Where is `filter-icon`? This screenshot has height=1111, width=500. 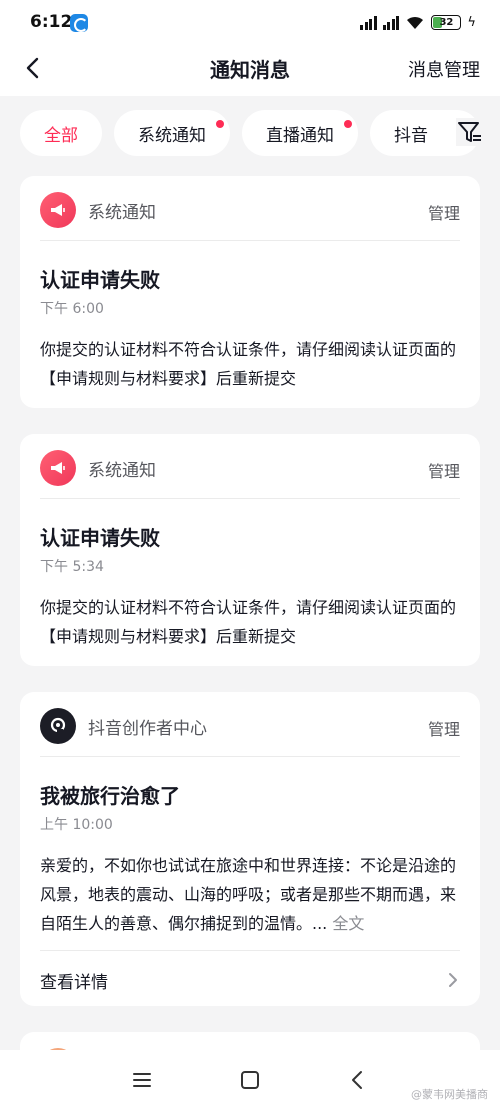
filter-icon is located at coordinates (470, 132).